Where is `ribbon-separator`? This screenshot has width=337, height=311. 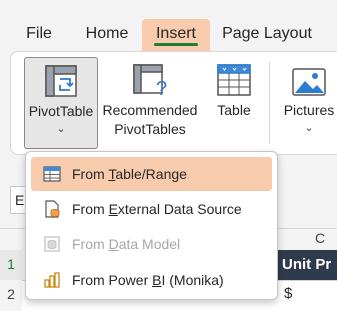
ribbon-separator is located at coordinates (269, 103).